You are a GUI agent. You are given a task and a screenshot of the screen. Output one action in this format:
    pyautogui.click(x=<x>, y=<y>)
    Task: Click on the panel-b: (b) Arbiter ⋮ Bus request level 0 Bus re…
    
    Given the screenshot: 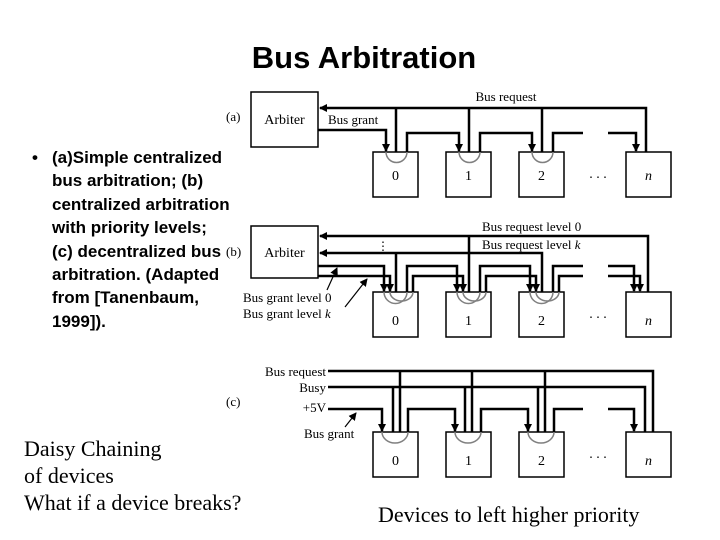 What is the action you would take?
    pyautogui.click(x=449, y=278)
    